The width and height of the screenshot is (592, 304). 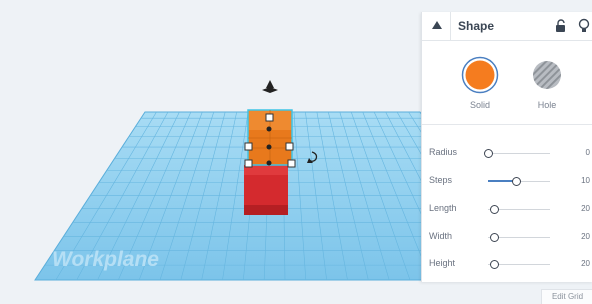 I want to click on height-value: 20, so click(x=585, y=263).